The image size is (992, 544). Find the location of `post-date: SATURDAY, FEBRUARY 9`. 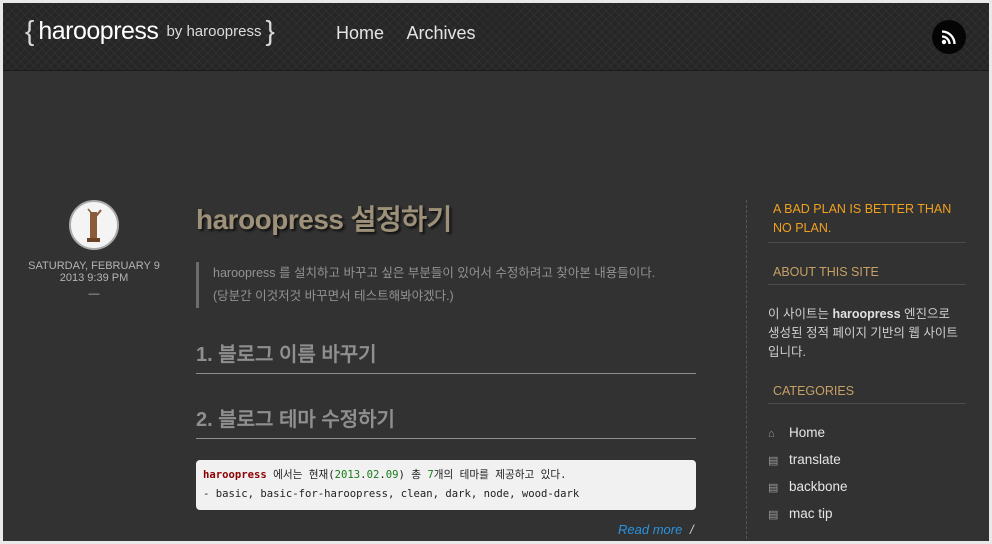

post-date: SATURDAY, FEBRUARY 9 is located at coordinates (94, 266).